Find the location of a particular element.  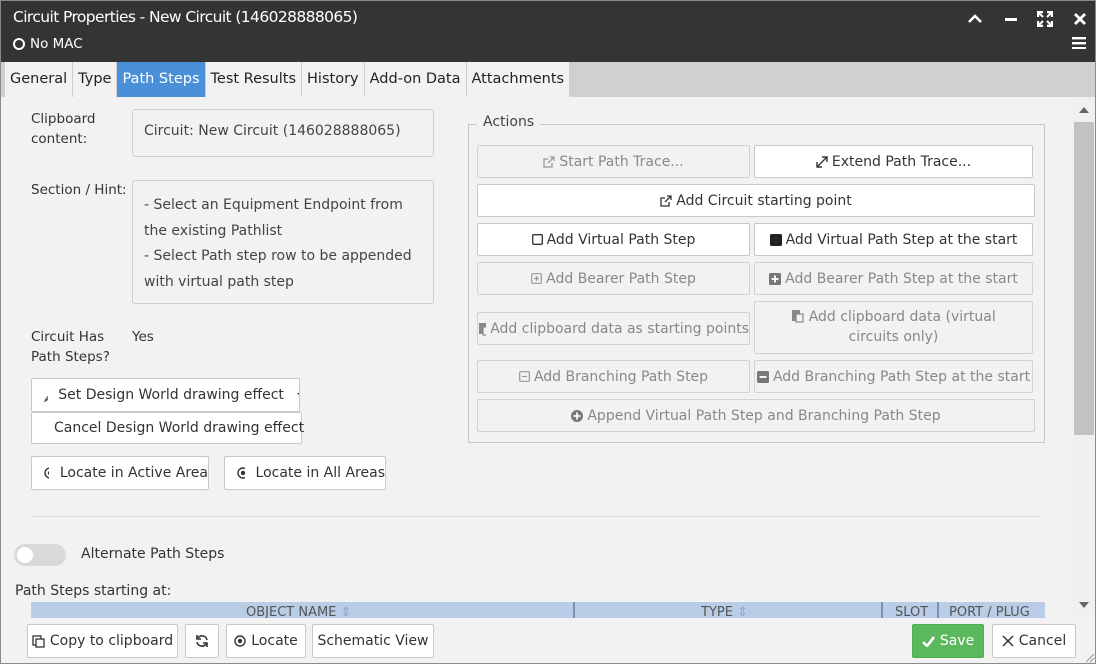

close-button is located at coordinates (1080, 19).